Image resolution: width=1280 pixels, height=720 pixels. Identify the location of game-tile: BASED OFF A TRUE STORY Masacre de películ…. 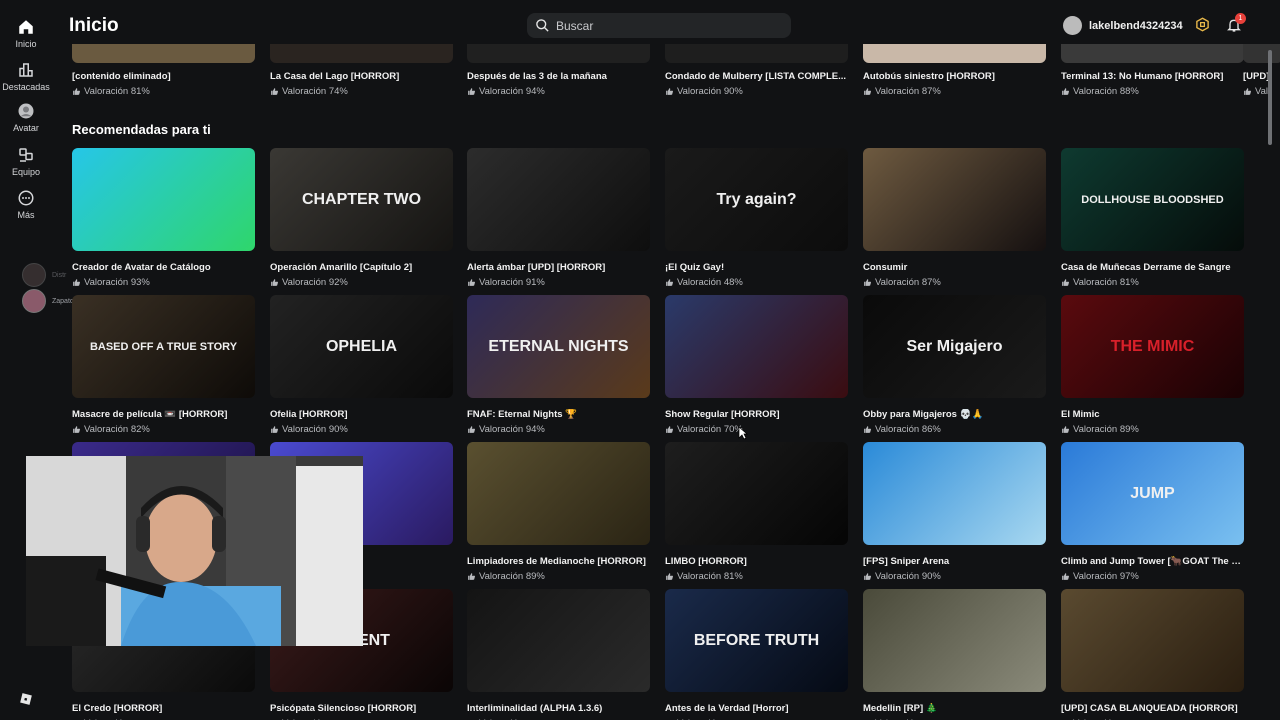
(163, 365).